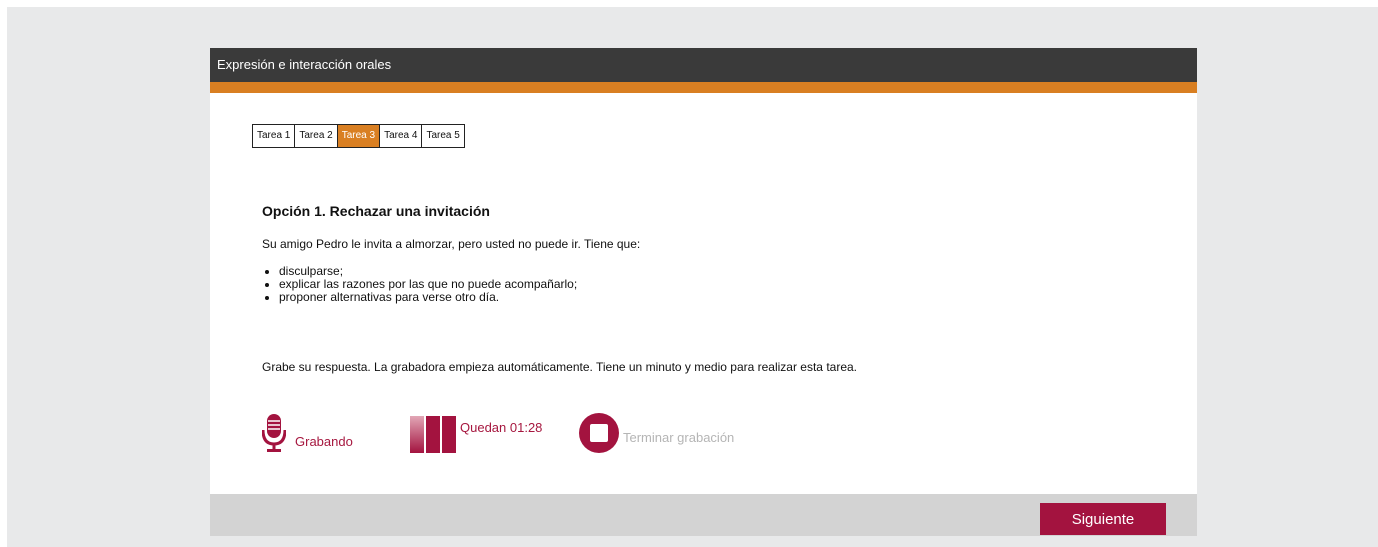  I want to click on tab-tarea-3: Tarea 3, so click(359, 136).